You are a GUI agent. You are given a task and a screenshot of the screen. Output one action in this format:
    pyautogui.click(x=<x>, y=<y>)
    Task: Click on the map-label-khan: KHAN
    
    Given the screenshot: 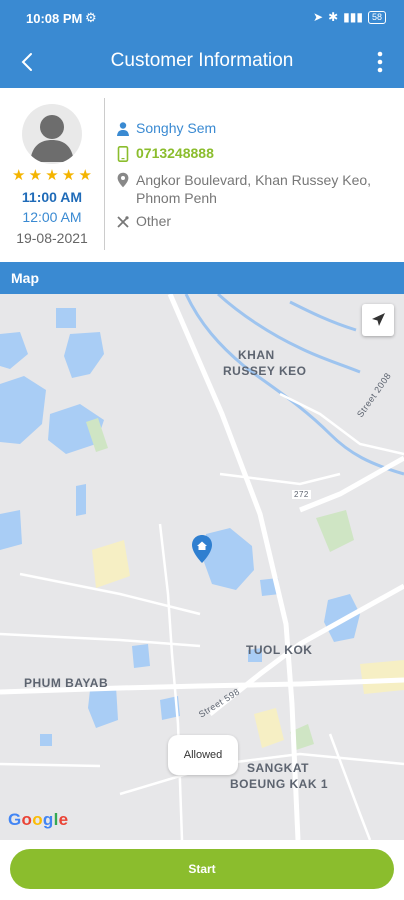 What is the action you would take?
    pyautogui.click(x=256, y=355)
    